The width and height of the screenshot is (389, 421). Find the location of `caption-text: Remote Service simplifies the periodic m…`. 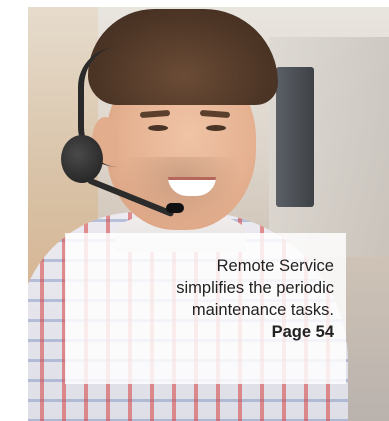

caption-text: Remote Service simplifies the periodic m… is located at coordinates (255, 288).